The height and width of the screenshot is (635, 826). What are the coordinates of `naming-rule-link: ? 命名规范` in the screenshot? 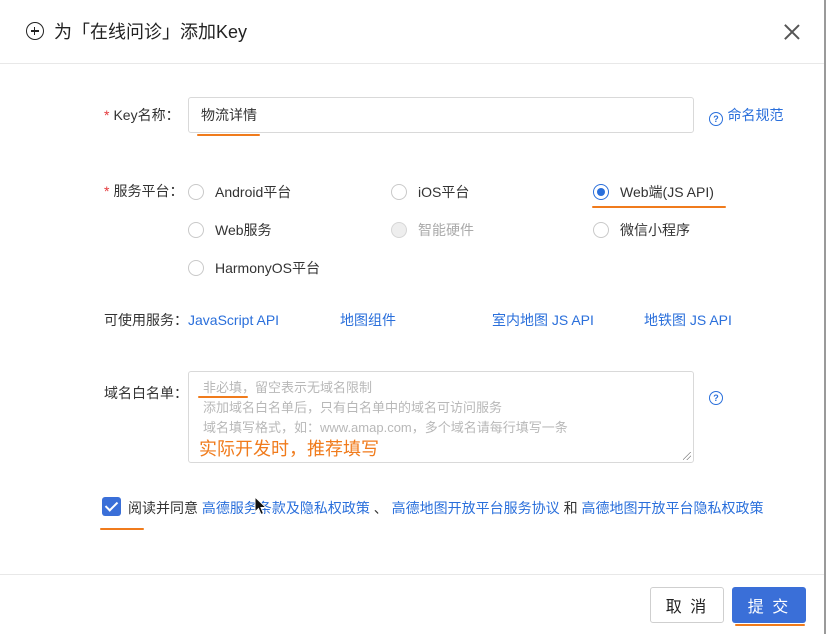 It's located at (746, 116).